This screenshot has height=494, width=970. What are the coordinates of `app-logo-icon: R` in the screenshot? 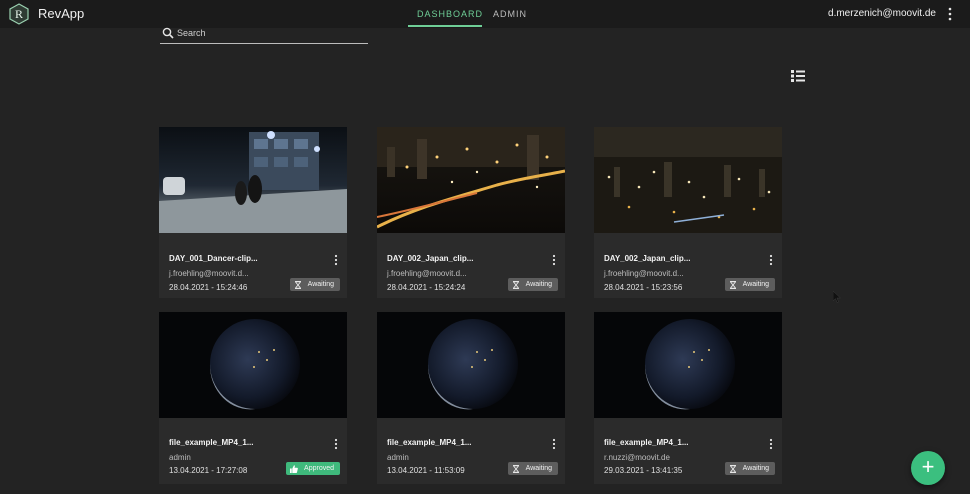 It's located at (19, 14).